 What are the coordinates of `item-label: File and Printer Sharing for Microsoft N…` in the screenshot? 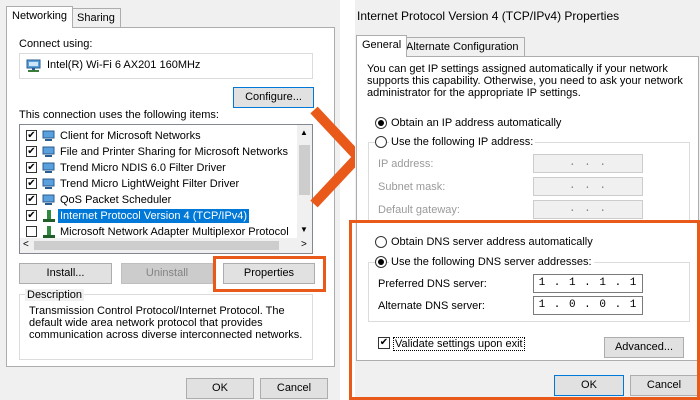 It's located at (174, 152).